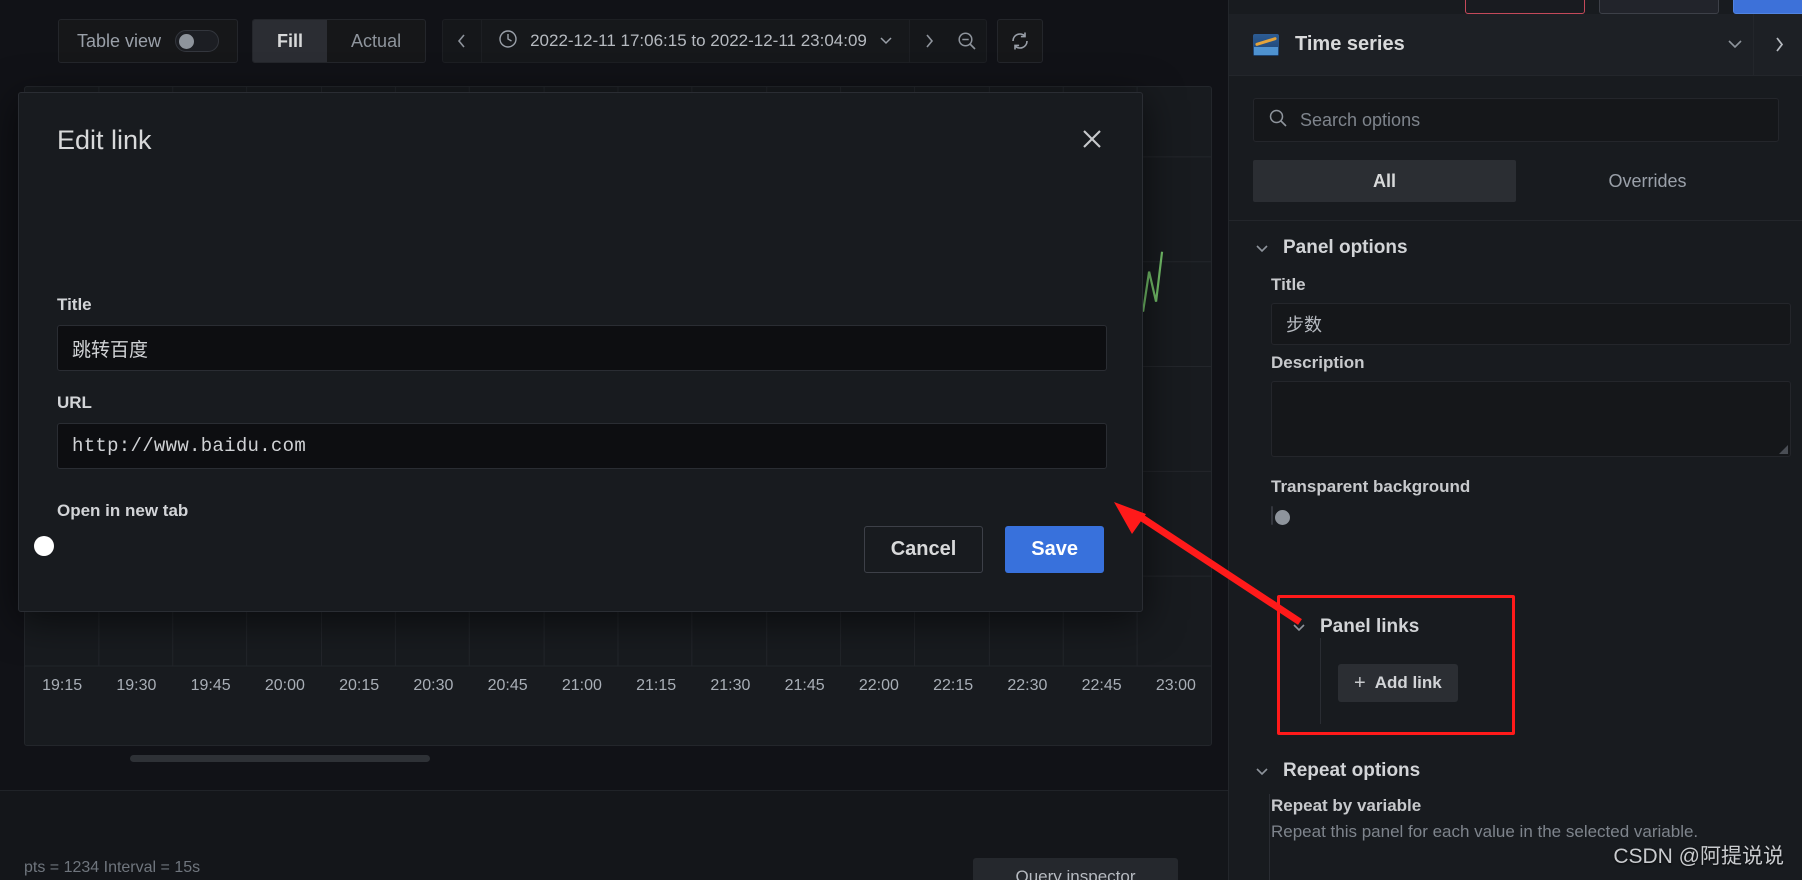 The image size is (1802, 880). Describe the element at coordinates (359, 685) in the screenshot. I see `x-tick: 20:15` at that location.